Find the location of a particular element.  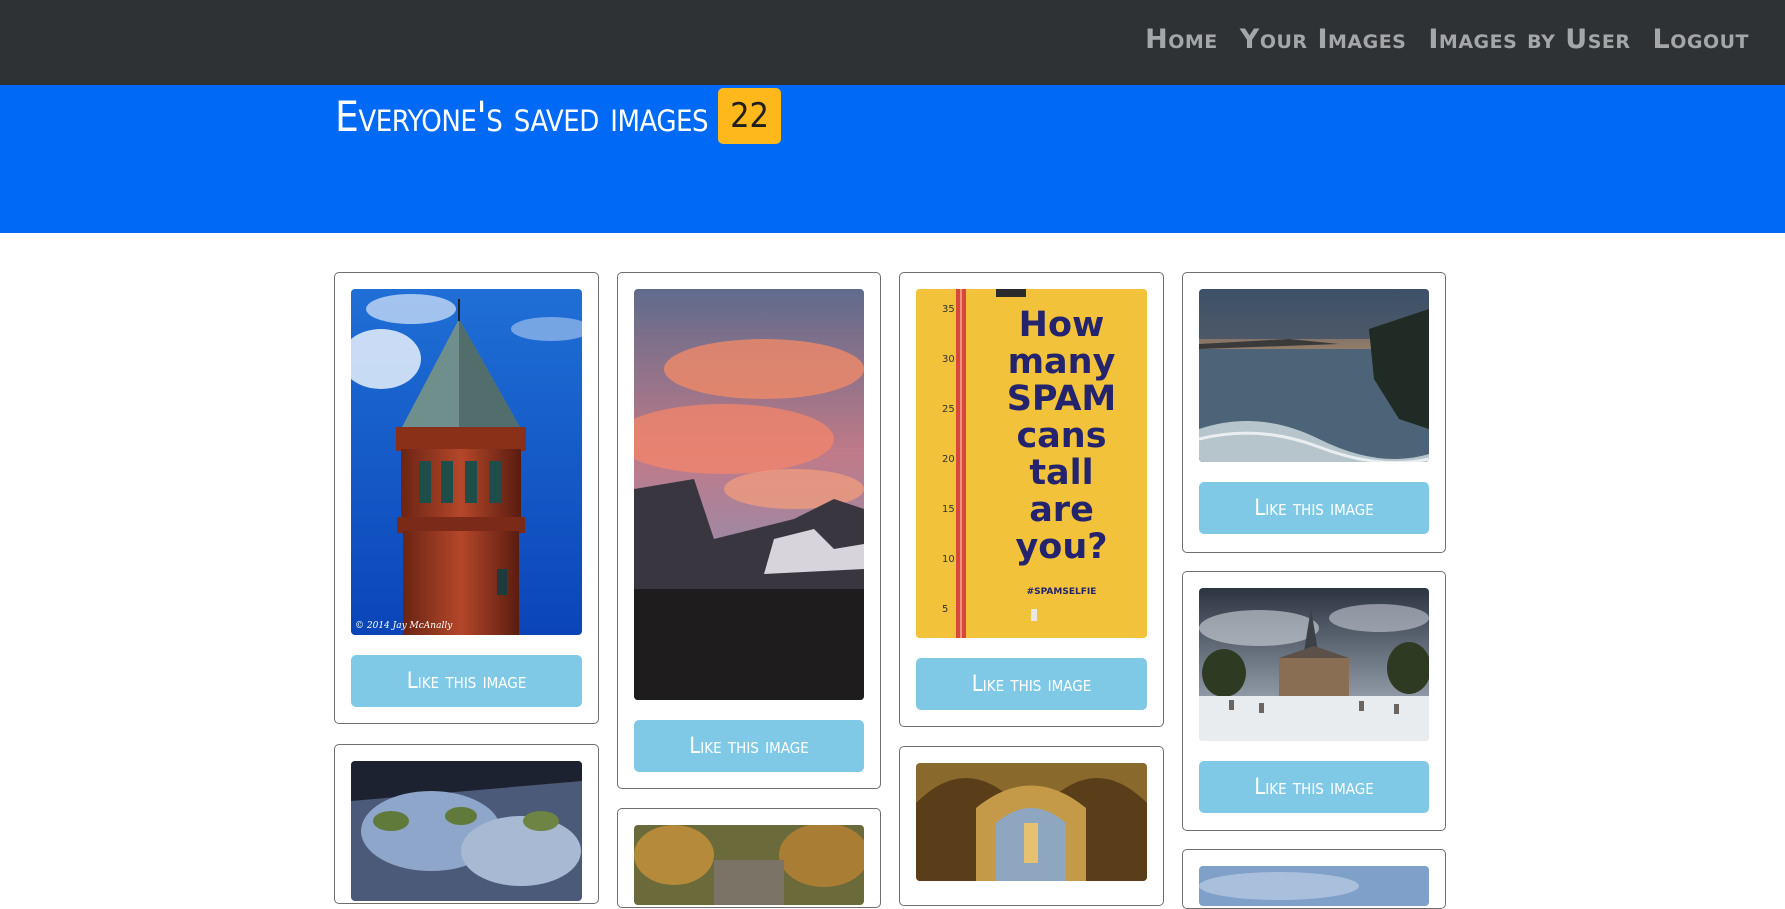

ruler-label: 10 is located at coordinates (948, 559).